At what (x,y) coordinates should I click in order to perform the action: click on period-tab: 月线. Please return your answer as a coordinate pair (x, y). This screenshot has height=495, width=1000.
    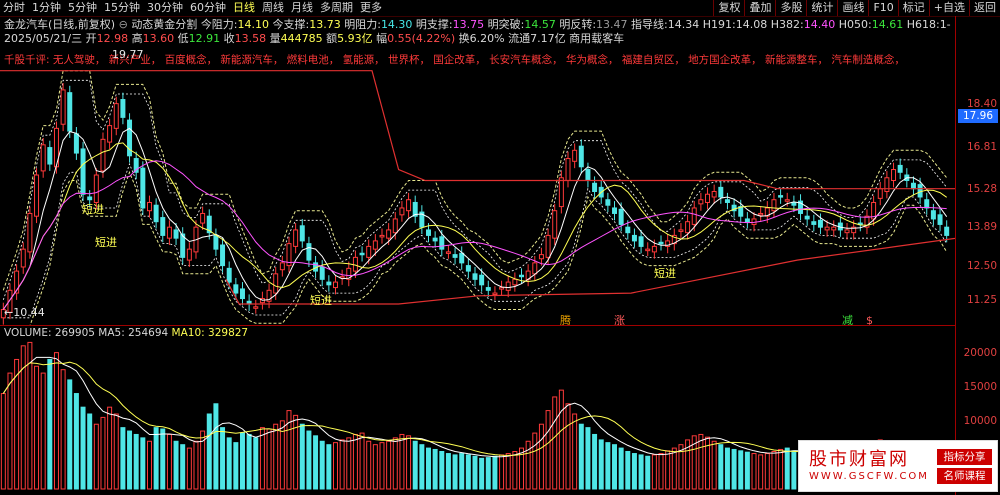
    Looking at the image, I should click on (302, 8).